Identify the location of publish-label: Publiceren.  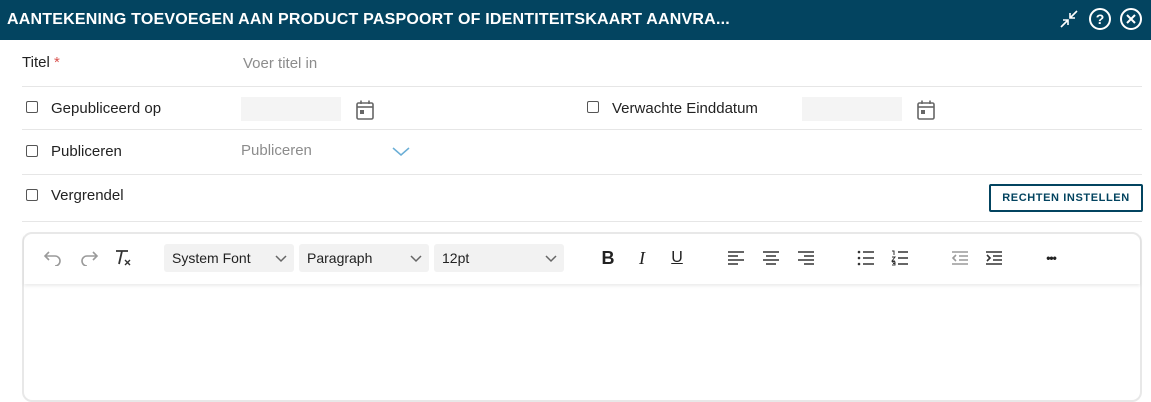
(86, 151).